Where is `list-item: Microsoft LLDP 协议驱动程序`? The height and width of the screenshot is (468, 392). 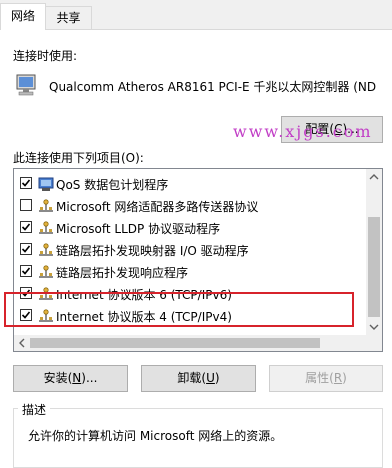
list-item: Microsoft LLDP 协议驱动程序 is located at coordinates (191, 228).